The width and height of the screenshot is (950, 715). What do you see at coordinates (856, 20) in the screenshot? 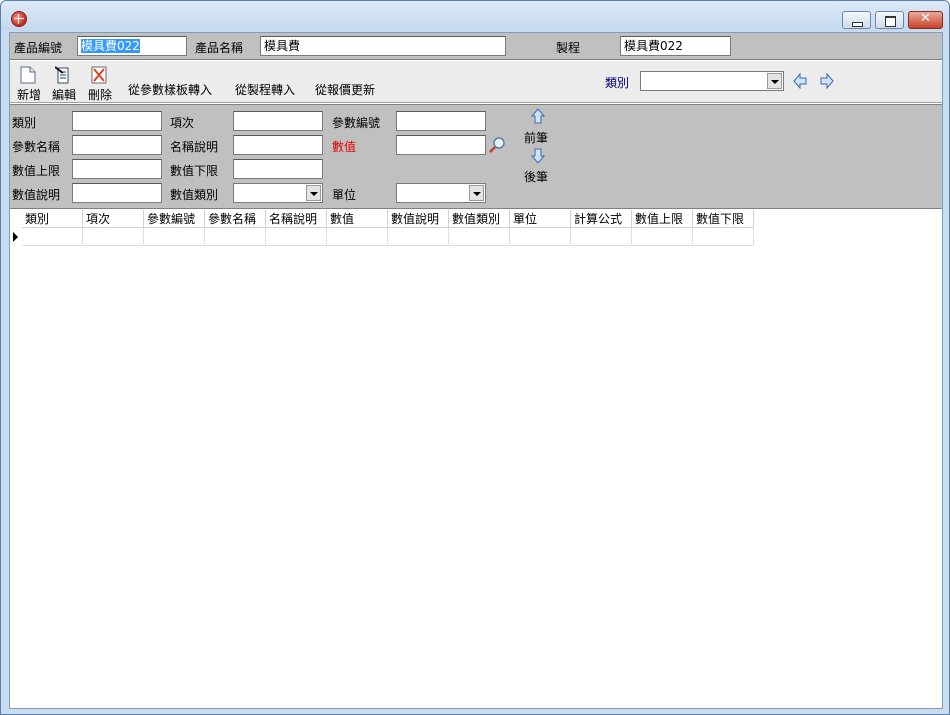
I see `minimize-button` at bounding box center [856, 20].